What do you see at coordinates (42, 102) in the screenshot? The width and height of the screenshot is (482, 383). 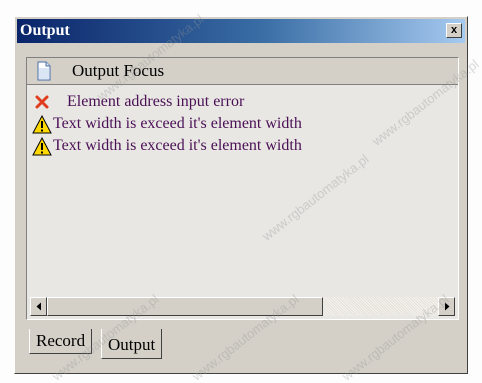 I see `red-x-icon` at bounding box center [42, 102].